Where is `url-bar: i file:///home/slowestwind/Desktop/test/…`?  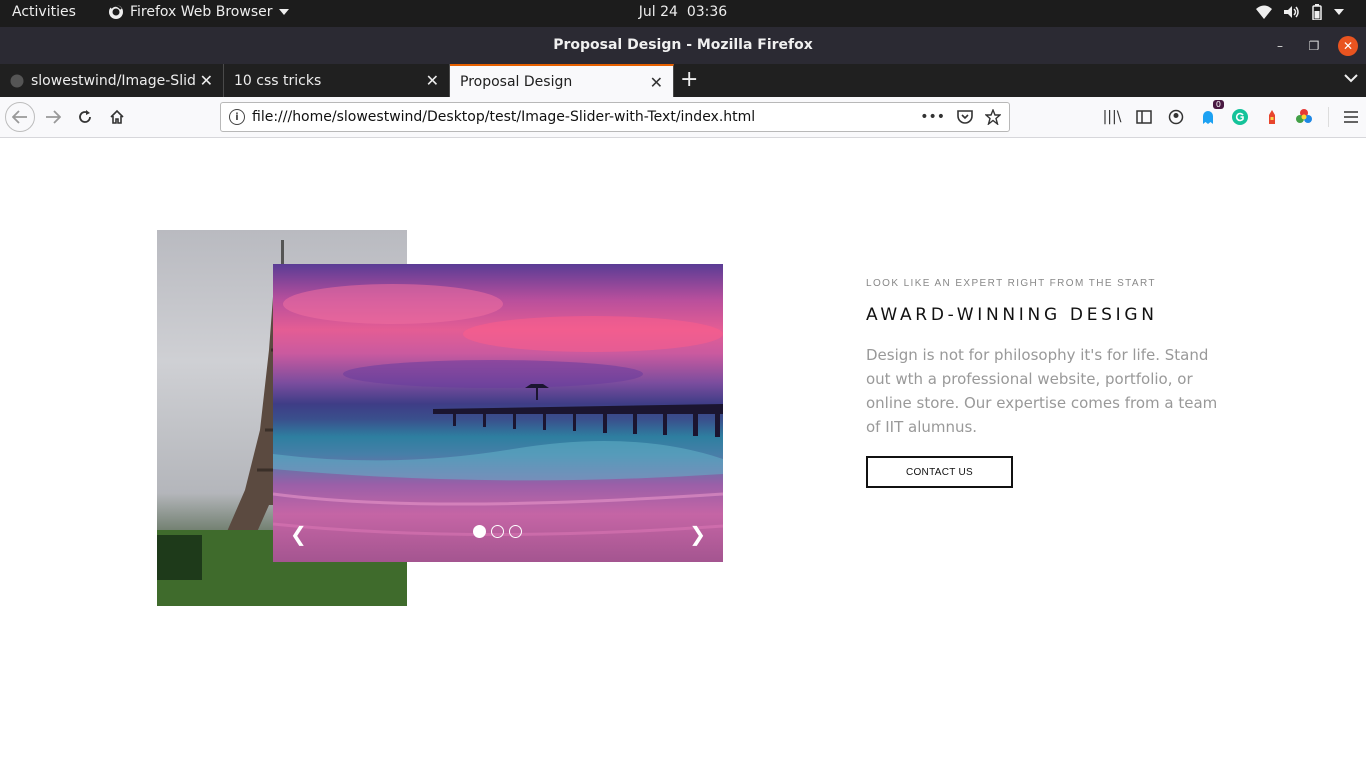
url-bar: i file:///home/slowestwind/Desktop/test/… is located at coordinates (615, 117).